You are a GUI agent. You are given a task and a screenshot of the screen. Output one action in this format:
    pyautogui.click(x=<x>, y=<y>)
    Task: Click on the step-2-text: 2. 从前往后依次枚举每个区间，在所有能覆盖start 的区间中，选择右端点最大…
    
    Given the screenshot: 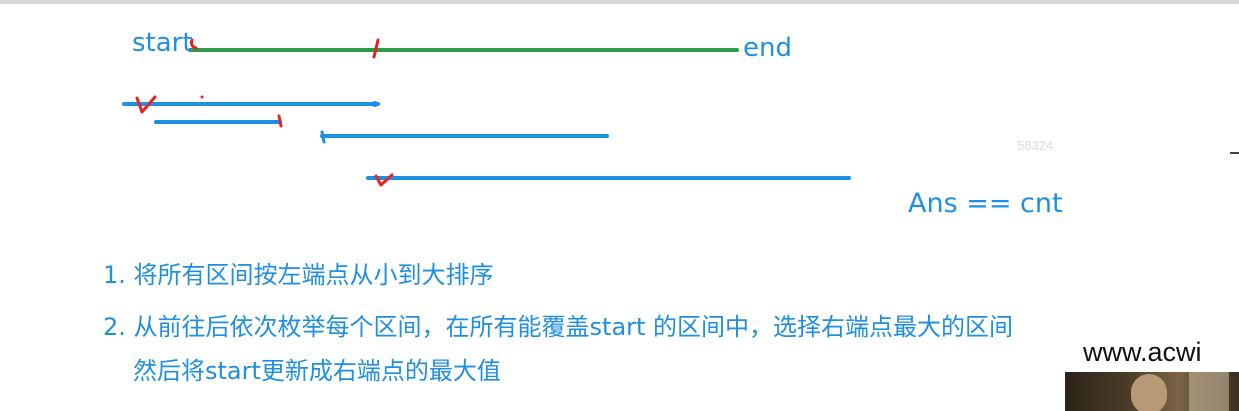 What is the action you would take?
    pyautogui.click(x=558, y=327)
    